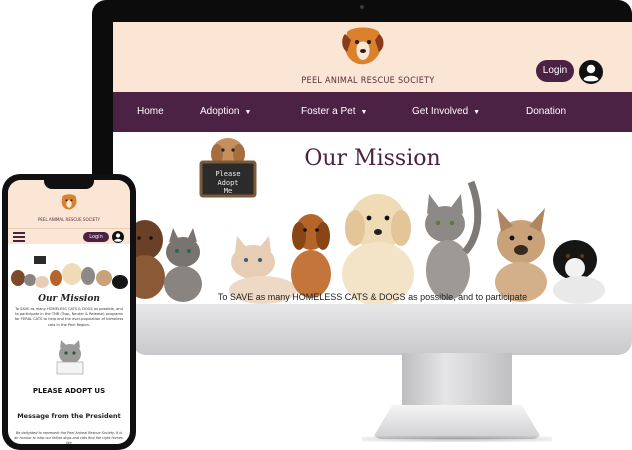 This screenshot has width=632, height=450. Describe the element at coordinates (368, 81) in the screenshot. I see `site-name: PEEL ANIMAL RESCUE SOCIETY` at that location.